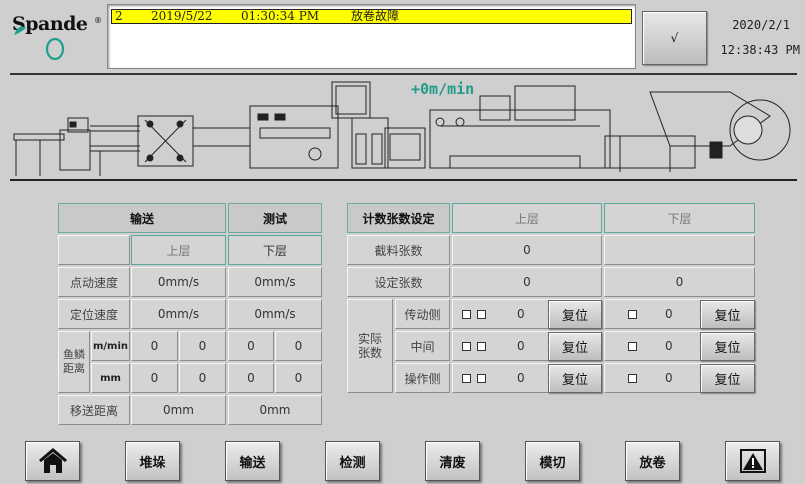 The image size is (805, 484). What do you see at coordinates (632, 346) in the screenshot?
I see `middle-lower-checkbox` at bounding box center [632, 346].